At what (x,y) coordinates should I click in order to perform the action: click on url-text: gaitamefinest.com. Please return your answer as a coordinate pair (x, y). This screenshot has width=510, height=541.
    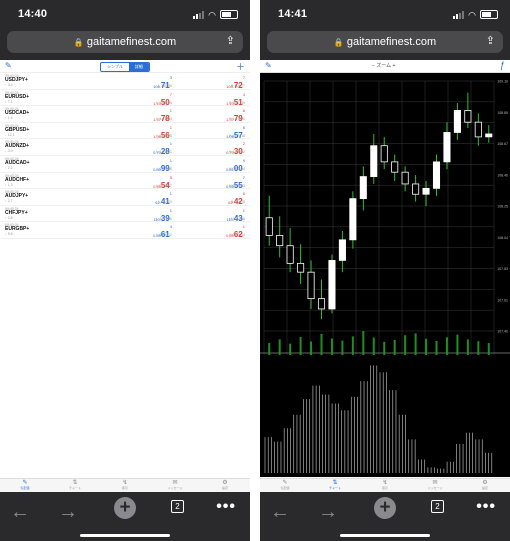
    Looking at the image, I should click on (391, 42).